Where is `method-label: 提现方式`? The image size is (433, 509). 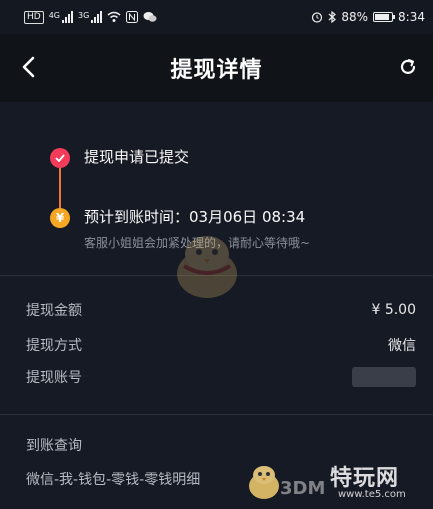 method-label: 提现方式 is located at coordinates (54, 346).